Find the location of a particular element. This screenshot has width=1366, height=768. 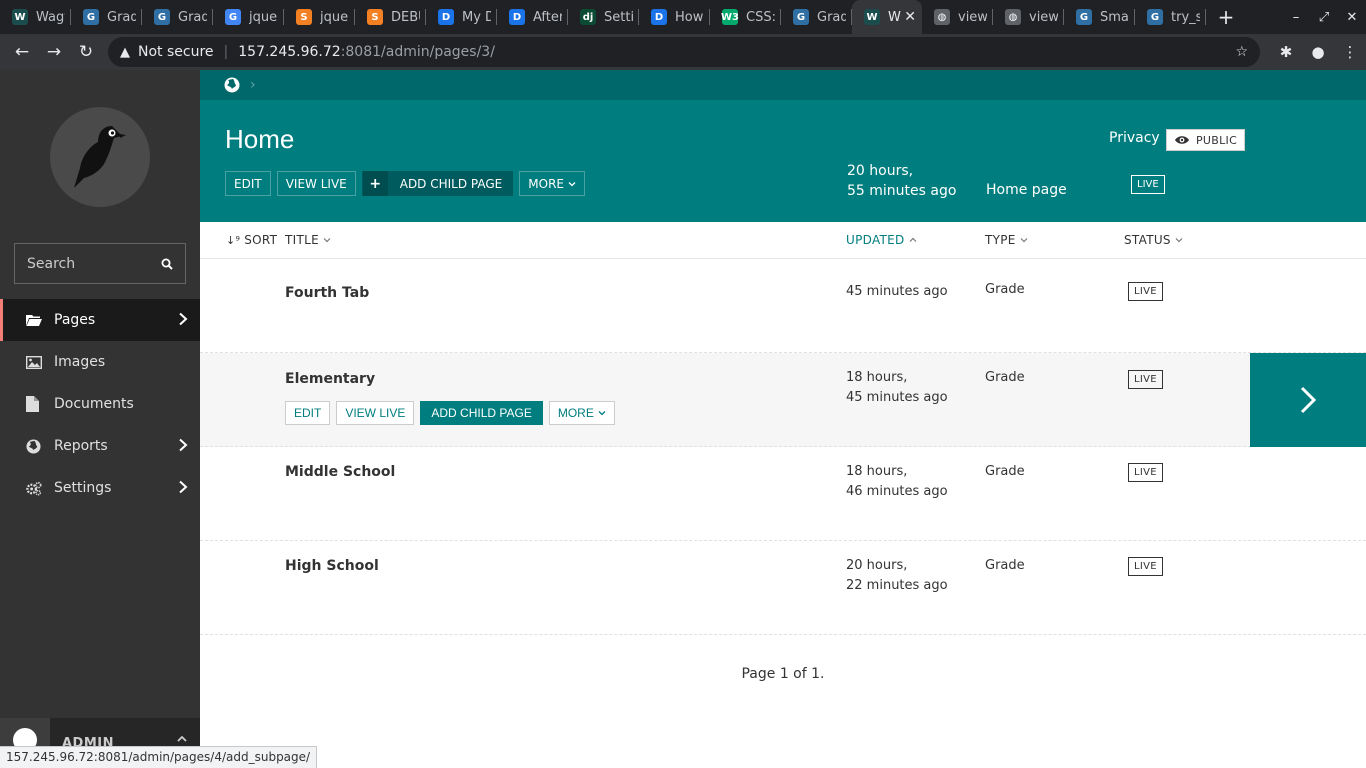

eye-icon is located at coordinates (1182, 140).